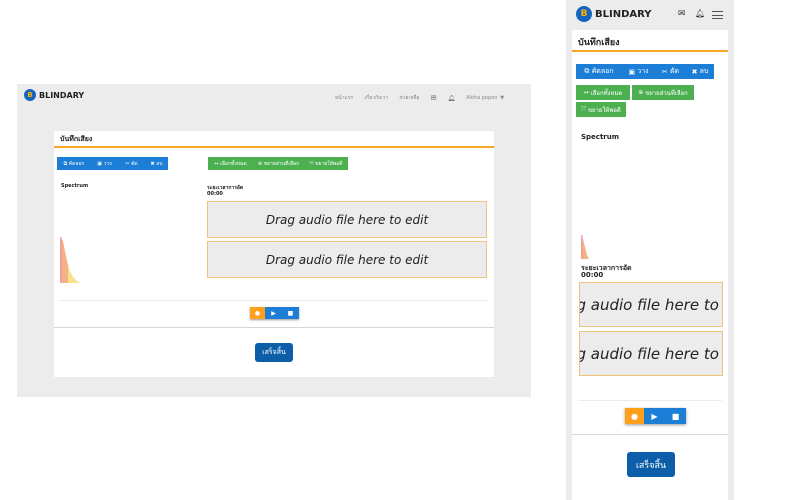 This screenshot has width=800, height=500. I want to click on user-name: Aloha popoo, so click(482, 98).